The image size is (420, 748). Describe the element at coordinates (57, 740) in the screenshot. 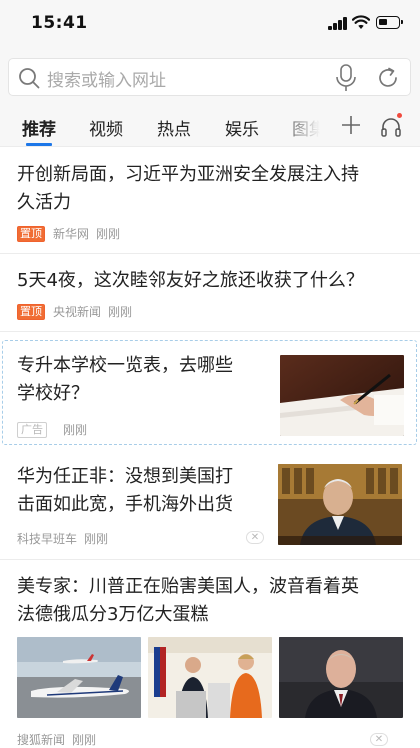

I see `article-meta: 搜狐新闻 刚刚` at that location.